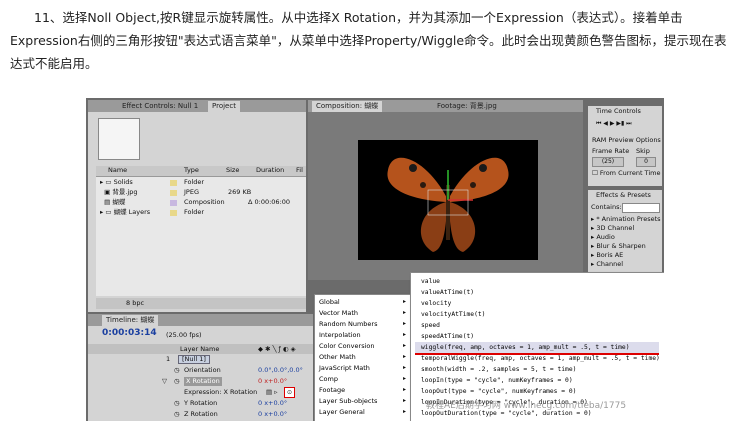  What do you see at coordinates (117, 170) in the screenshot?
I see `col-name: Name` at bounding box center [117, 170].